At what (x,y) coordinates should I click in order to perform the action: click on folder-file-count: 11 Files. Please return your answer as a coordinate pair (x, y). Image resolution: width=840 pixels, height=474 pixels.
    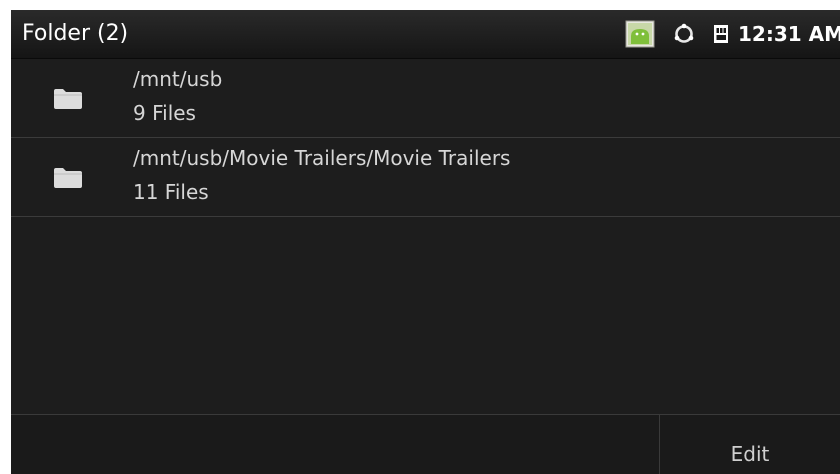
    Looking at the image, I should click on (171, 192).